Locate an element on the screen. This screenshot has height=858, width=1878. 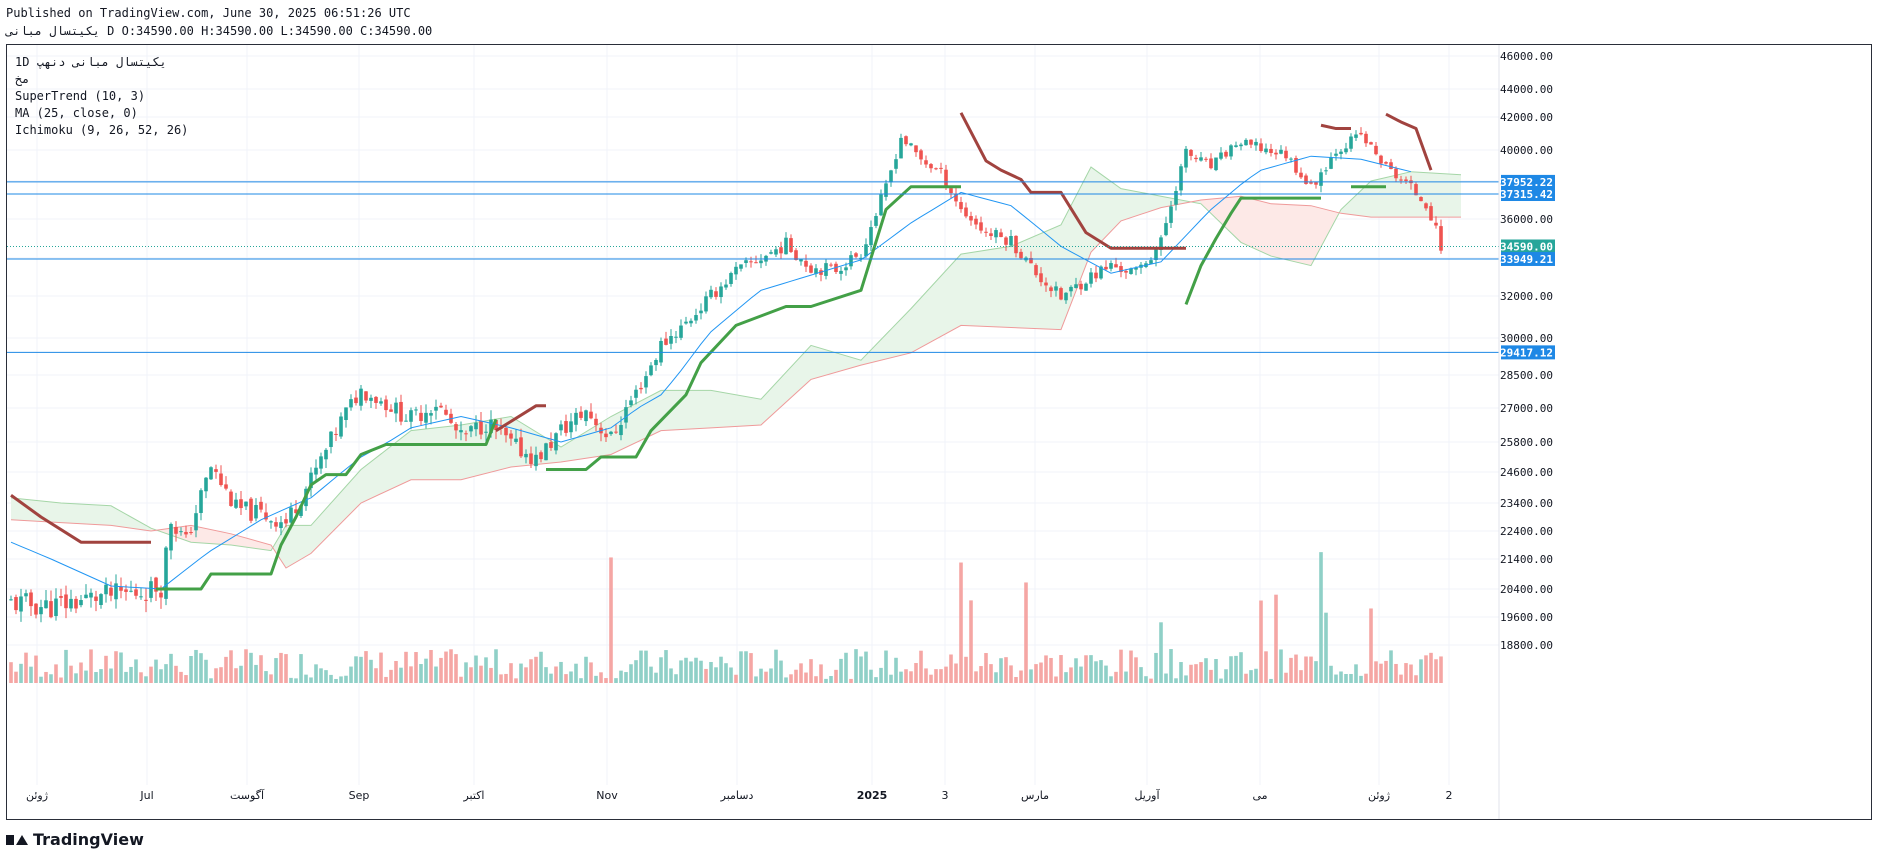
price-tick-label: 42000.00 is located at coordinates (1526, 117).